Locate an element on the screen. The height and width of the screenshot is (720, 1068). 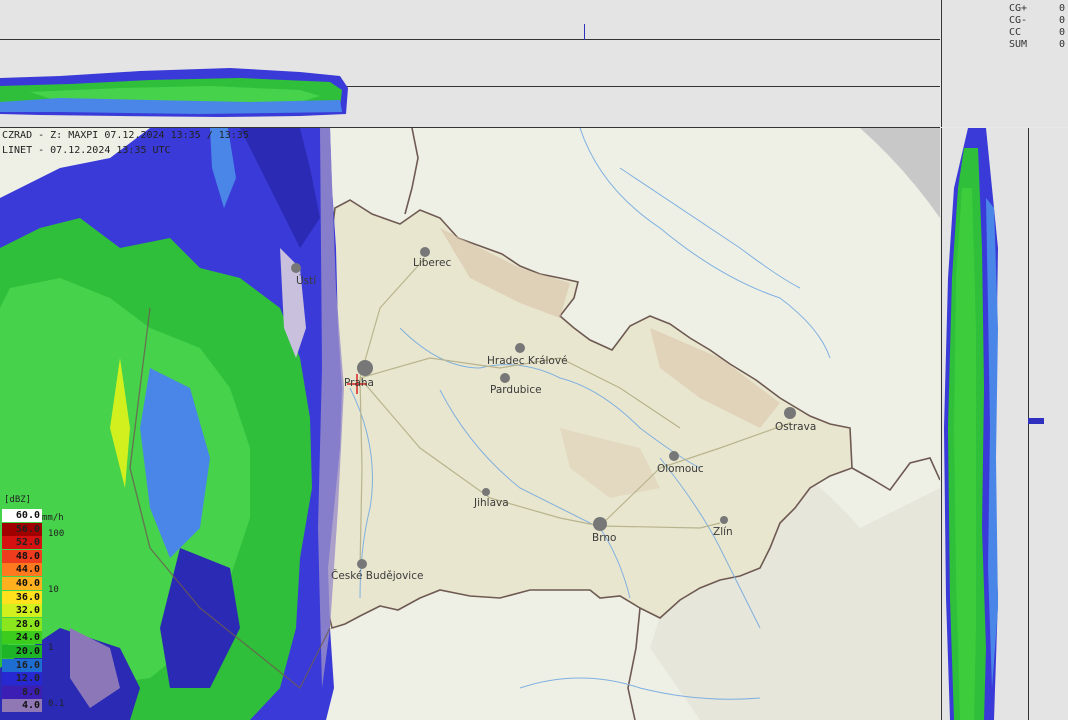
legend-level: 44.0 is located at coordinates (22, 570).